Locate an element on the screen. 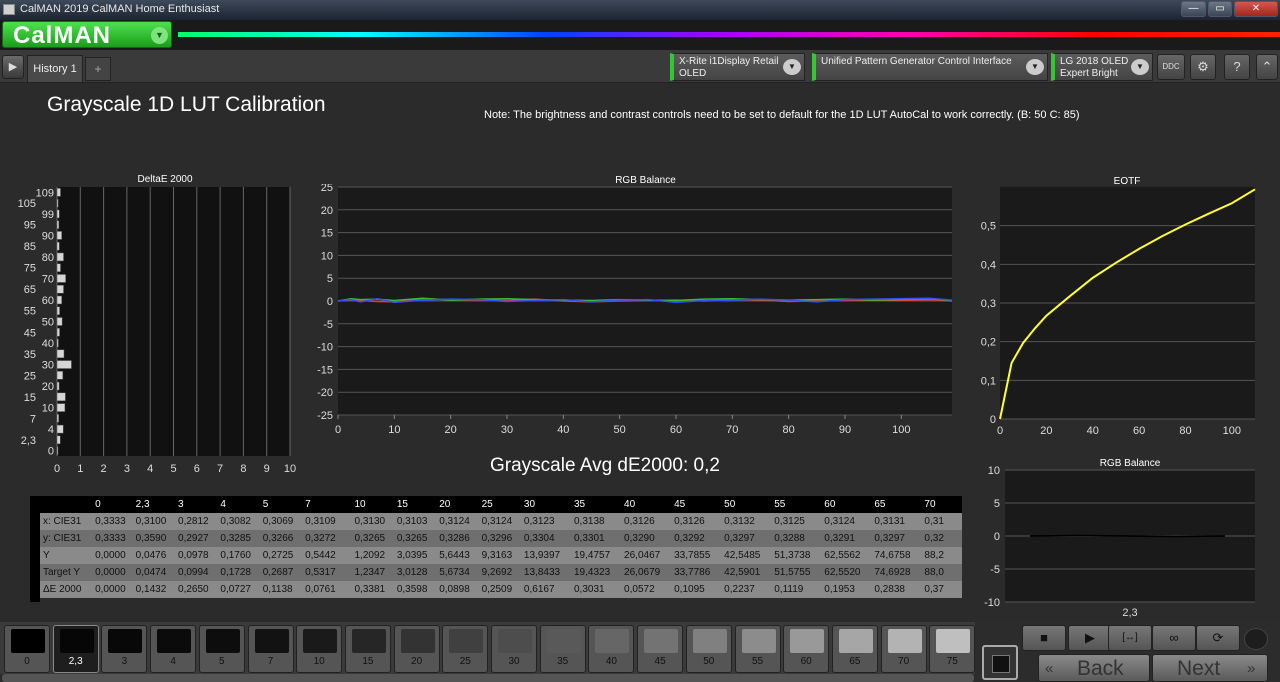 The width and height of the screenshot is (1280, 682). maximize-button: ▭ is located at coordinates (1220, 9).